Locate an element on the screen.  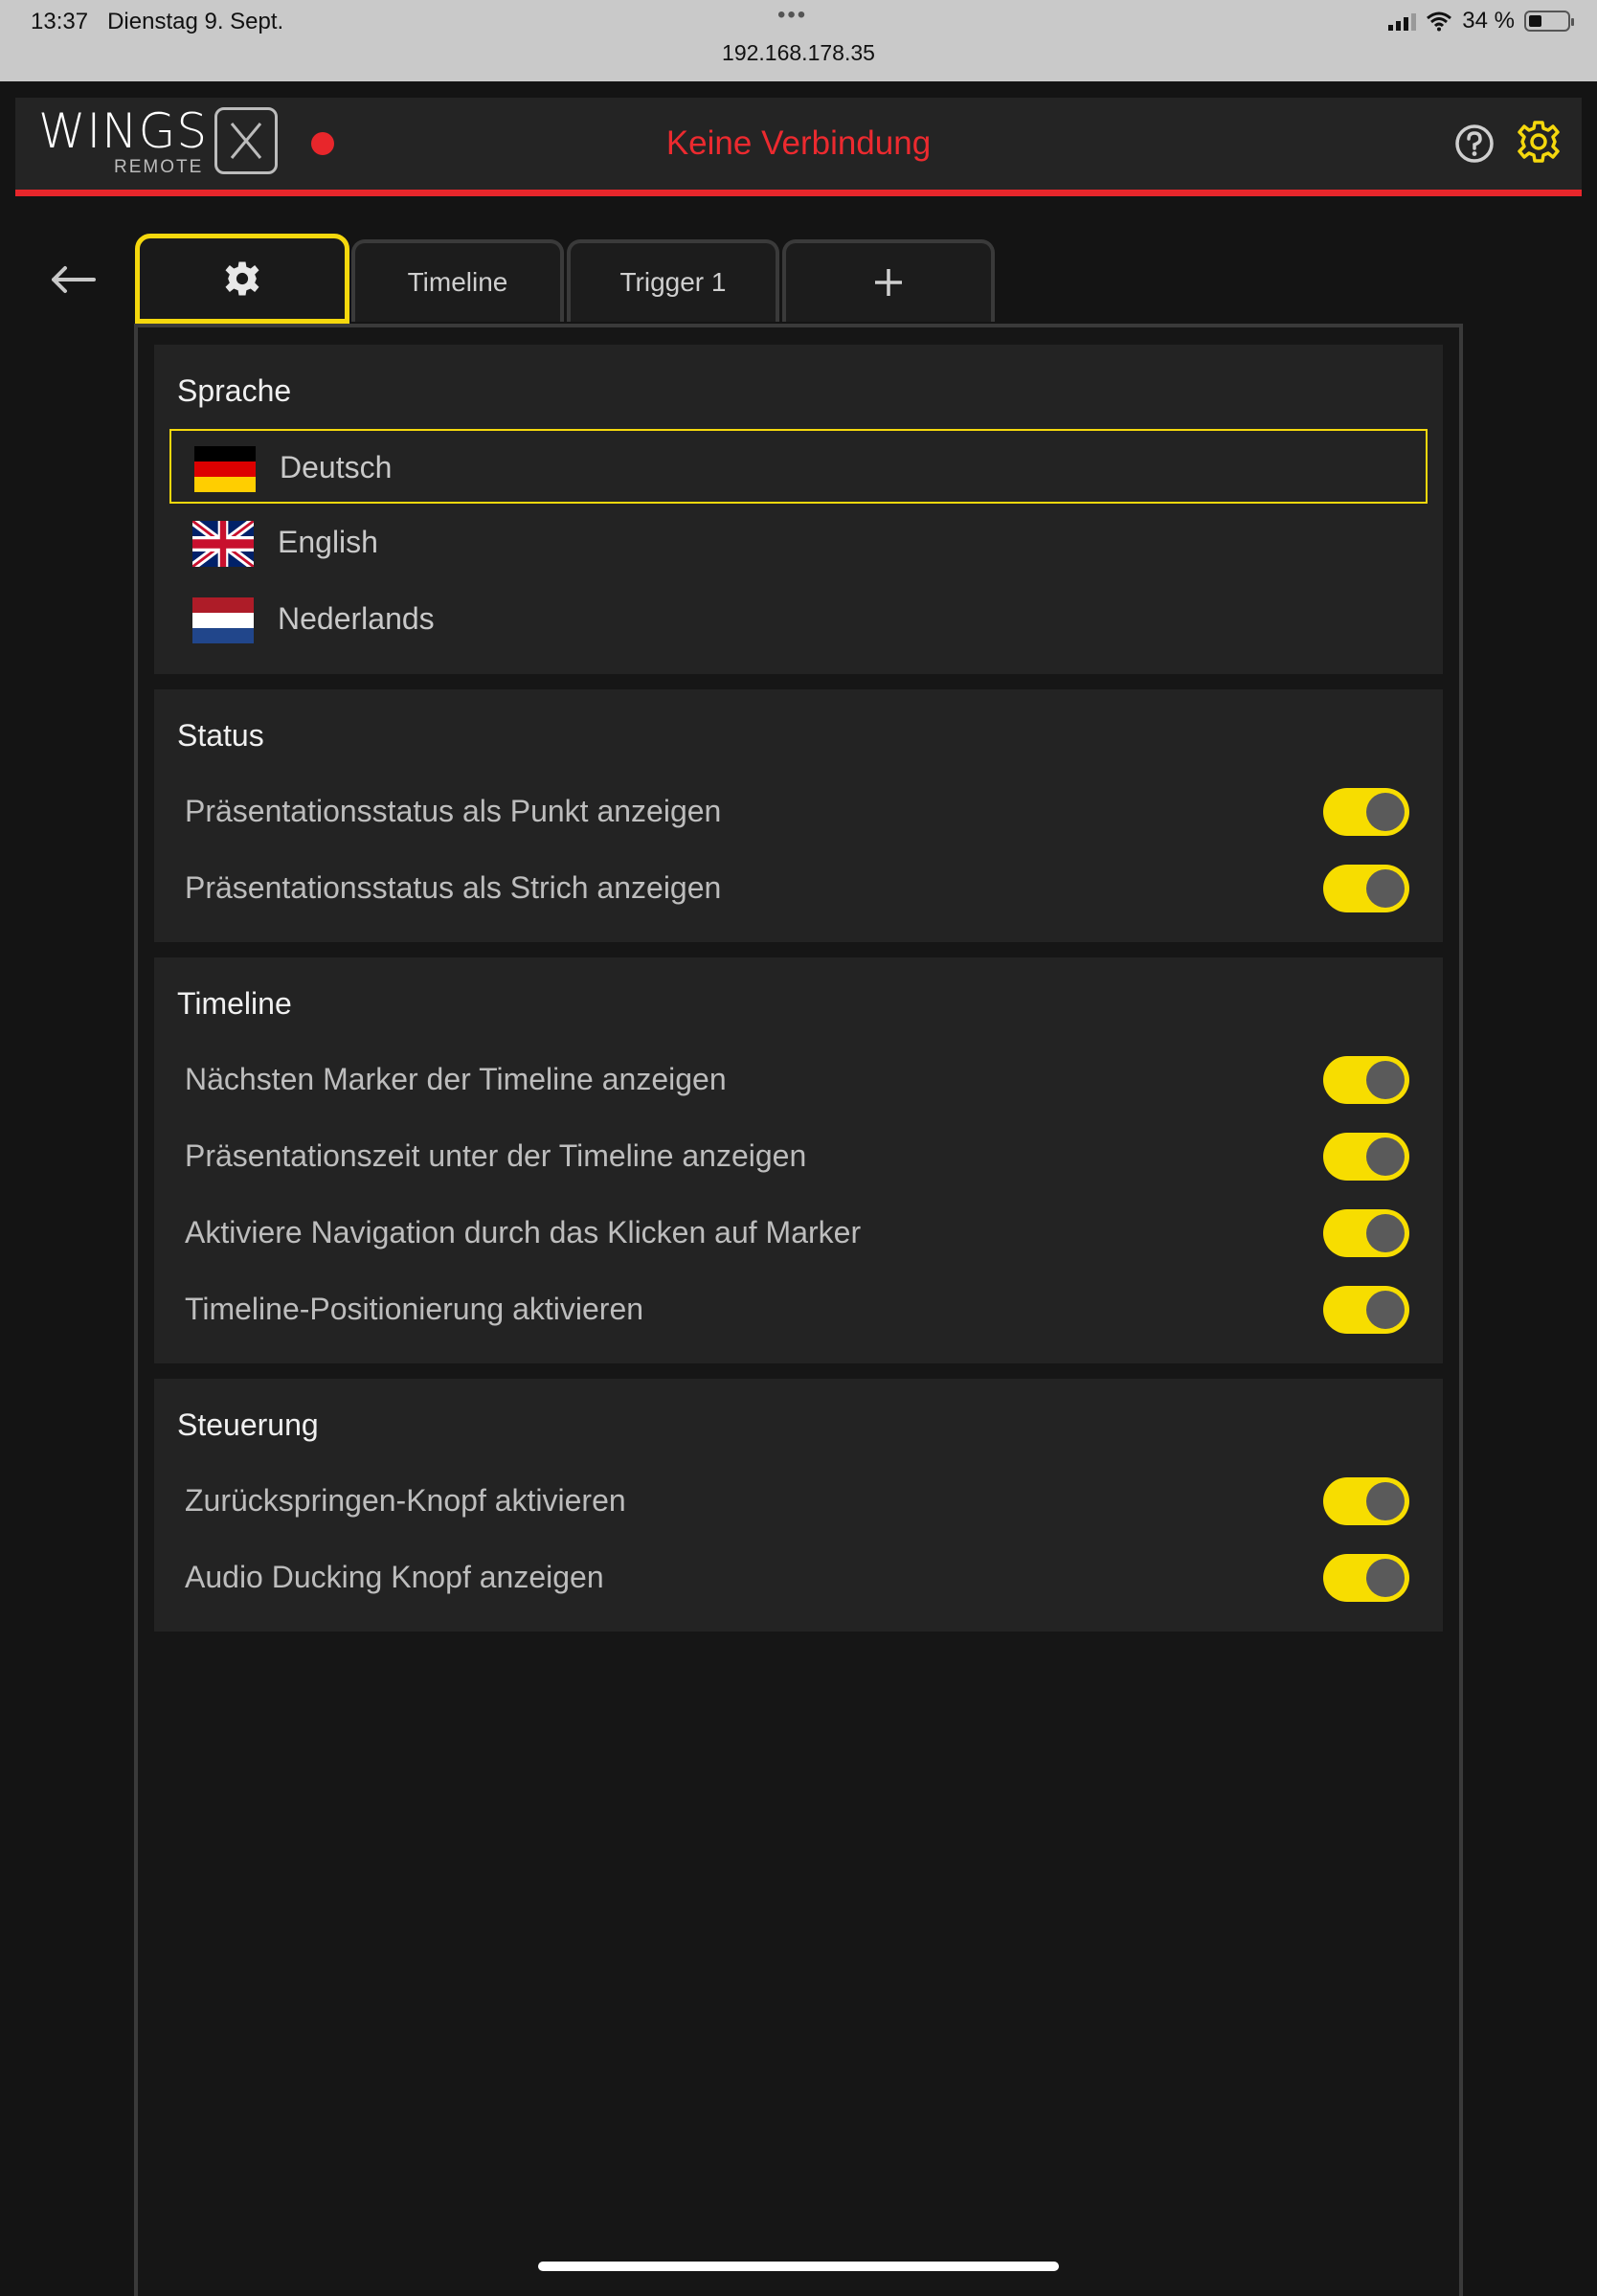
home-indicator is located at coordinates (798, 2266).